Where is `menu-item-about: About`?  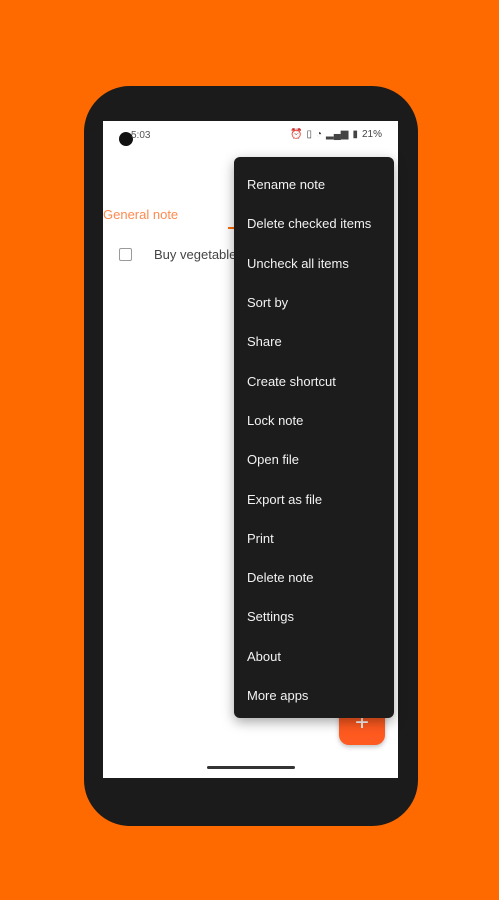
menu-item-about: About is located at coordinates (314, 656).